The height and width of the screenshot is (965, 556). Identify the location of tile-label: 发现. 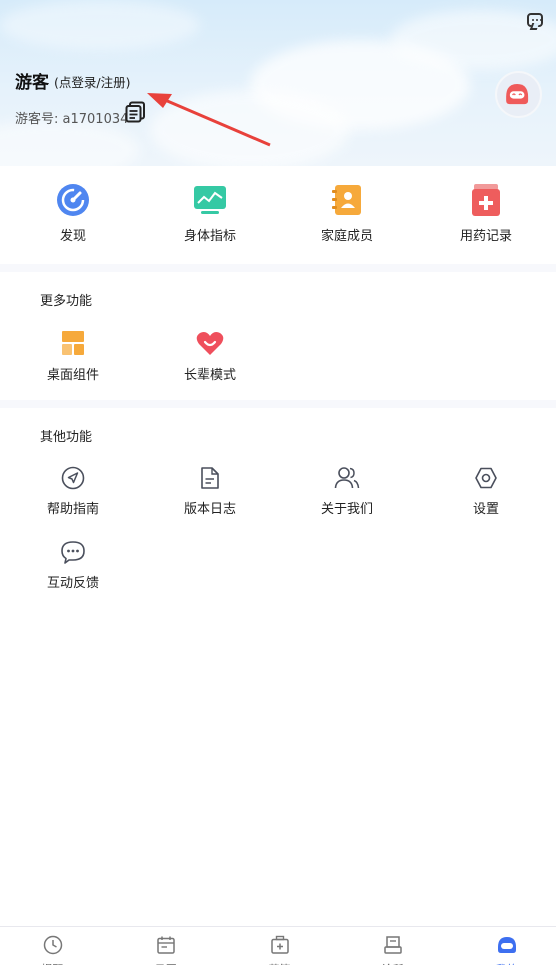
(72, 236).